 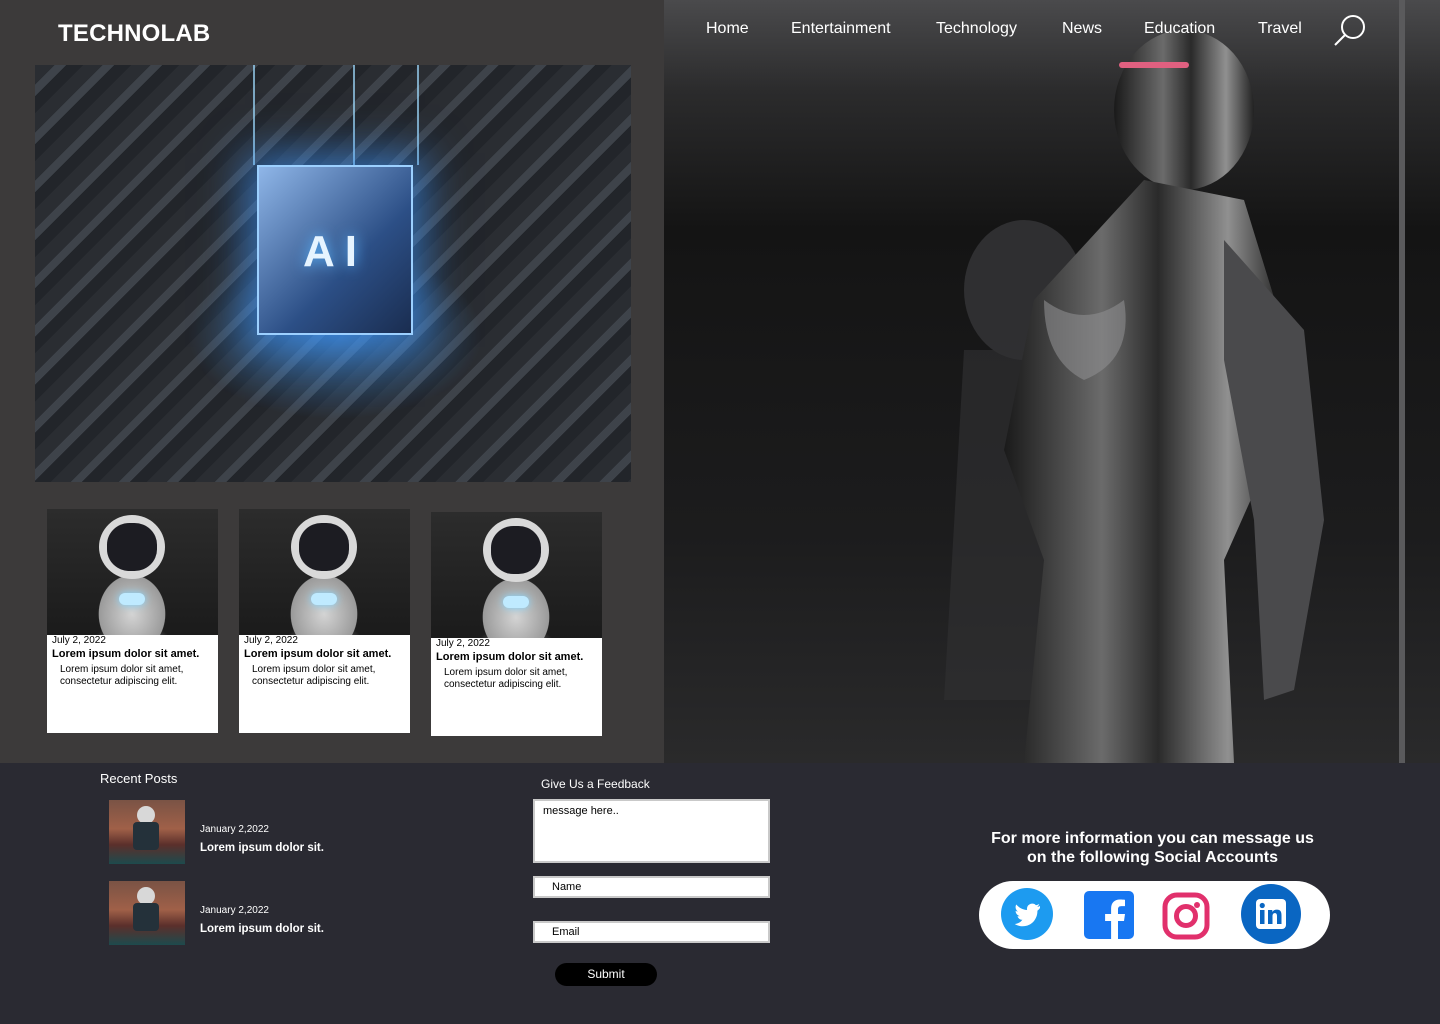 What do you see at coordinates (1350, 30) in the screenshot?
I see `search-icon` at bounding box center [1350, 30].